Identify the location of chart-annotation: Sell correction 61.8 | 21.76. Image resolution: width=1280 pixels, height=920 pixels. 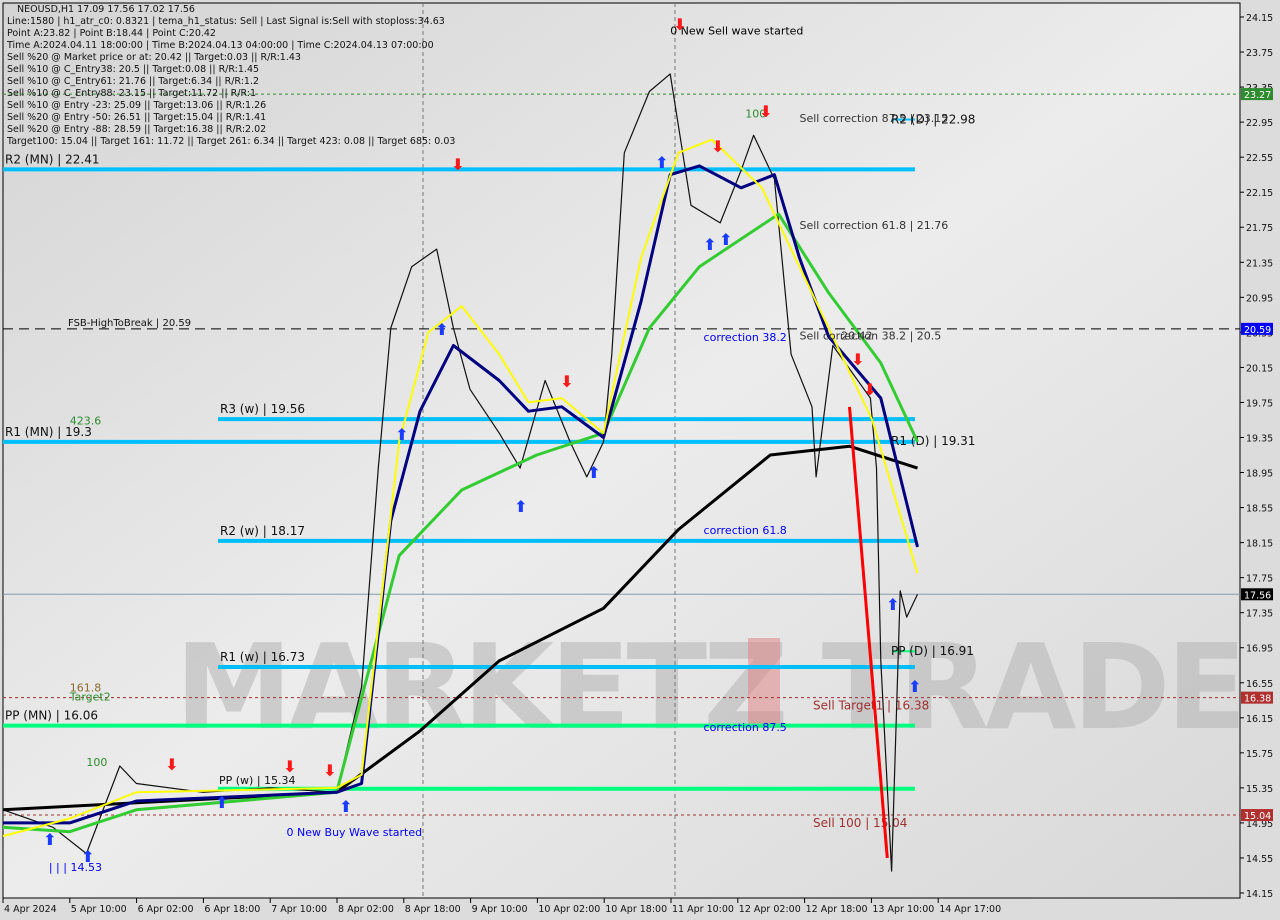
(873, 225).